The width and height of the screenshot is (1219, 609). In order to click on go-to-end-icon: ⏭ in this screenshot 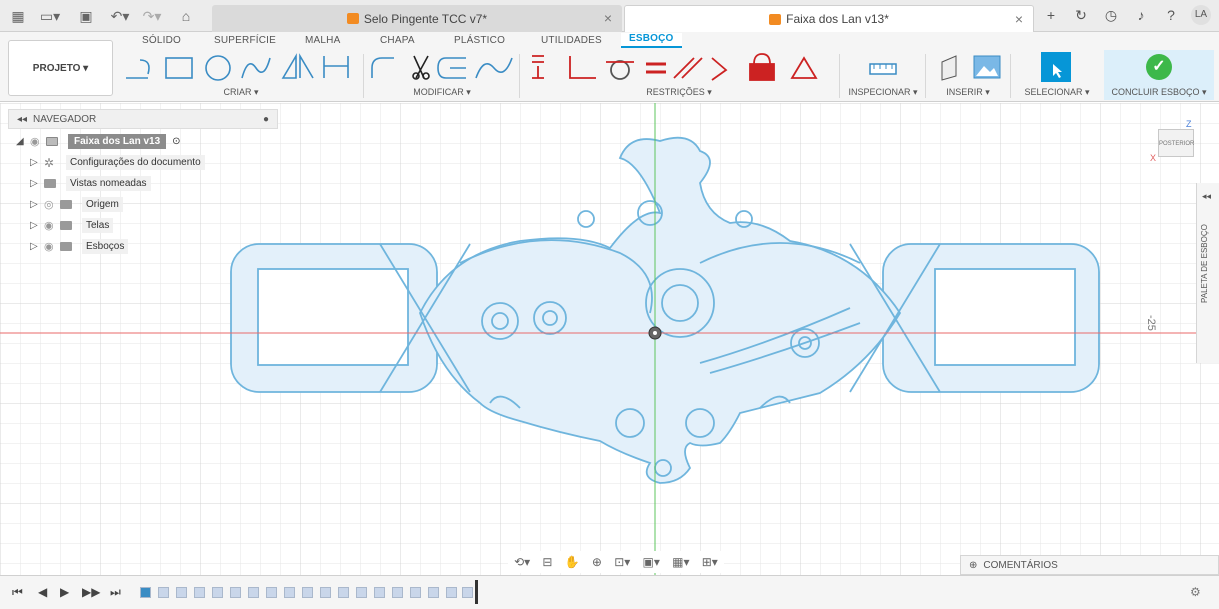, I will do `click(115, 592)`.